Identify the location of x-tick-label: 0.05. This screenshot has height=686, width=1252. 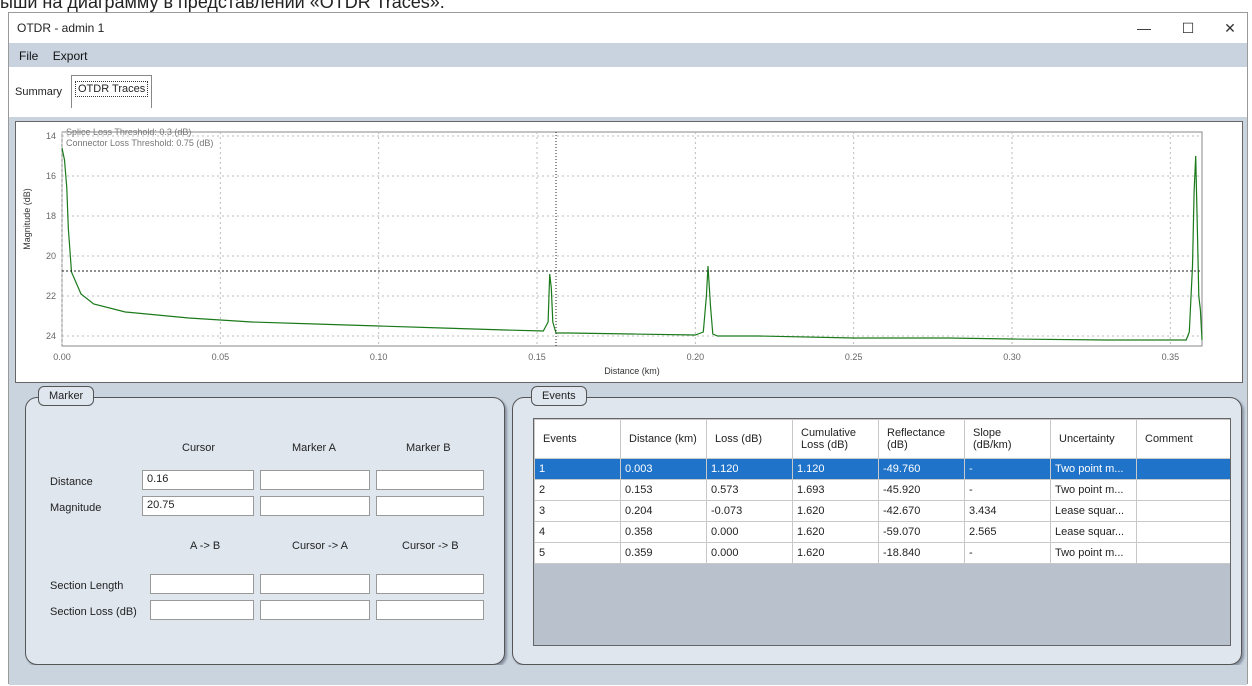
(221, 357).